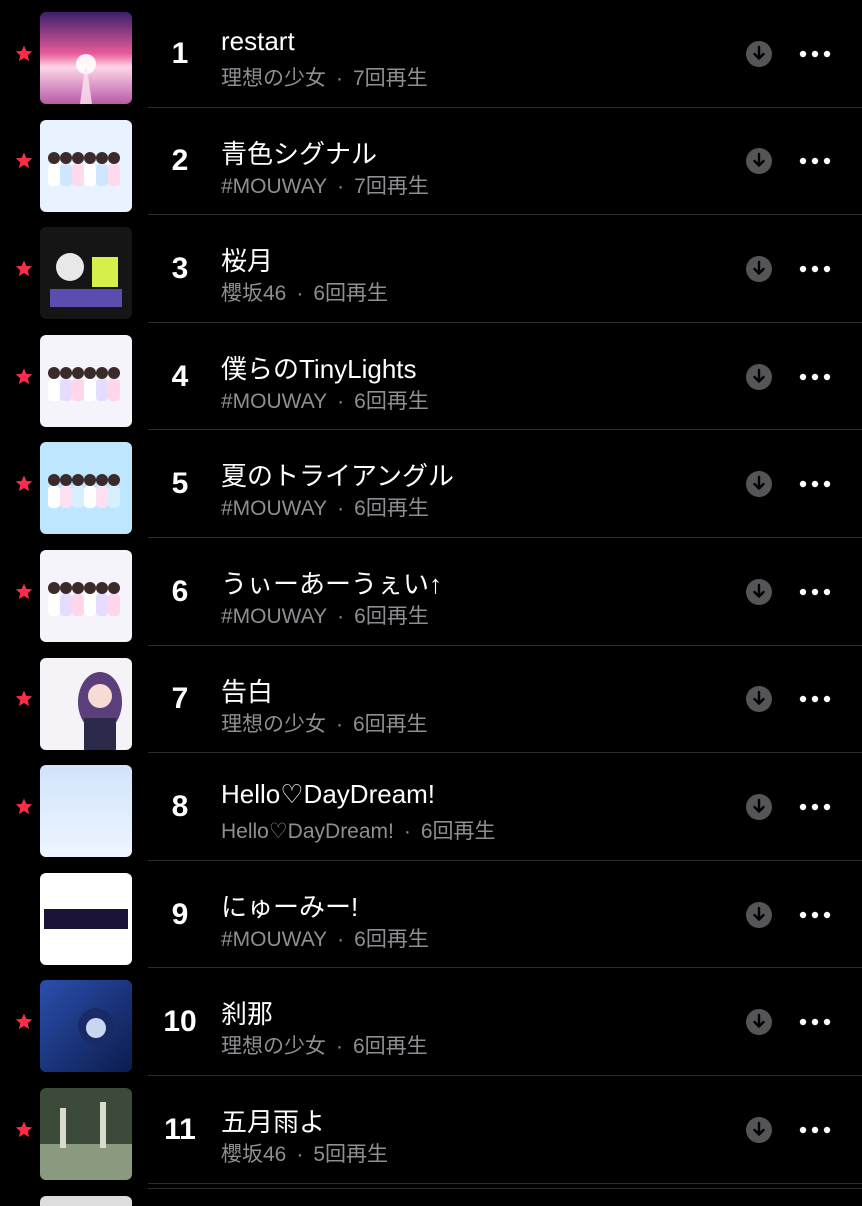  I want to click on track-title: 夏のトライアングル, so click(337, 476).